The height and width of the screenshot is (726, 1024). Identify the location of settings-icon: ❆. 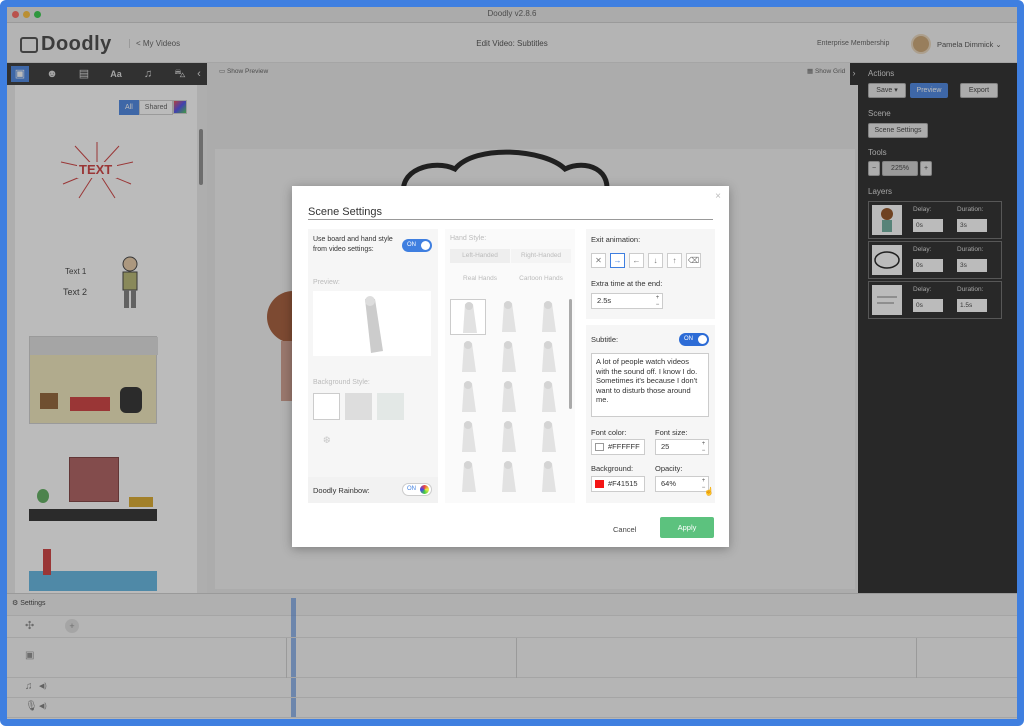
(327, 440).